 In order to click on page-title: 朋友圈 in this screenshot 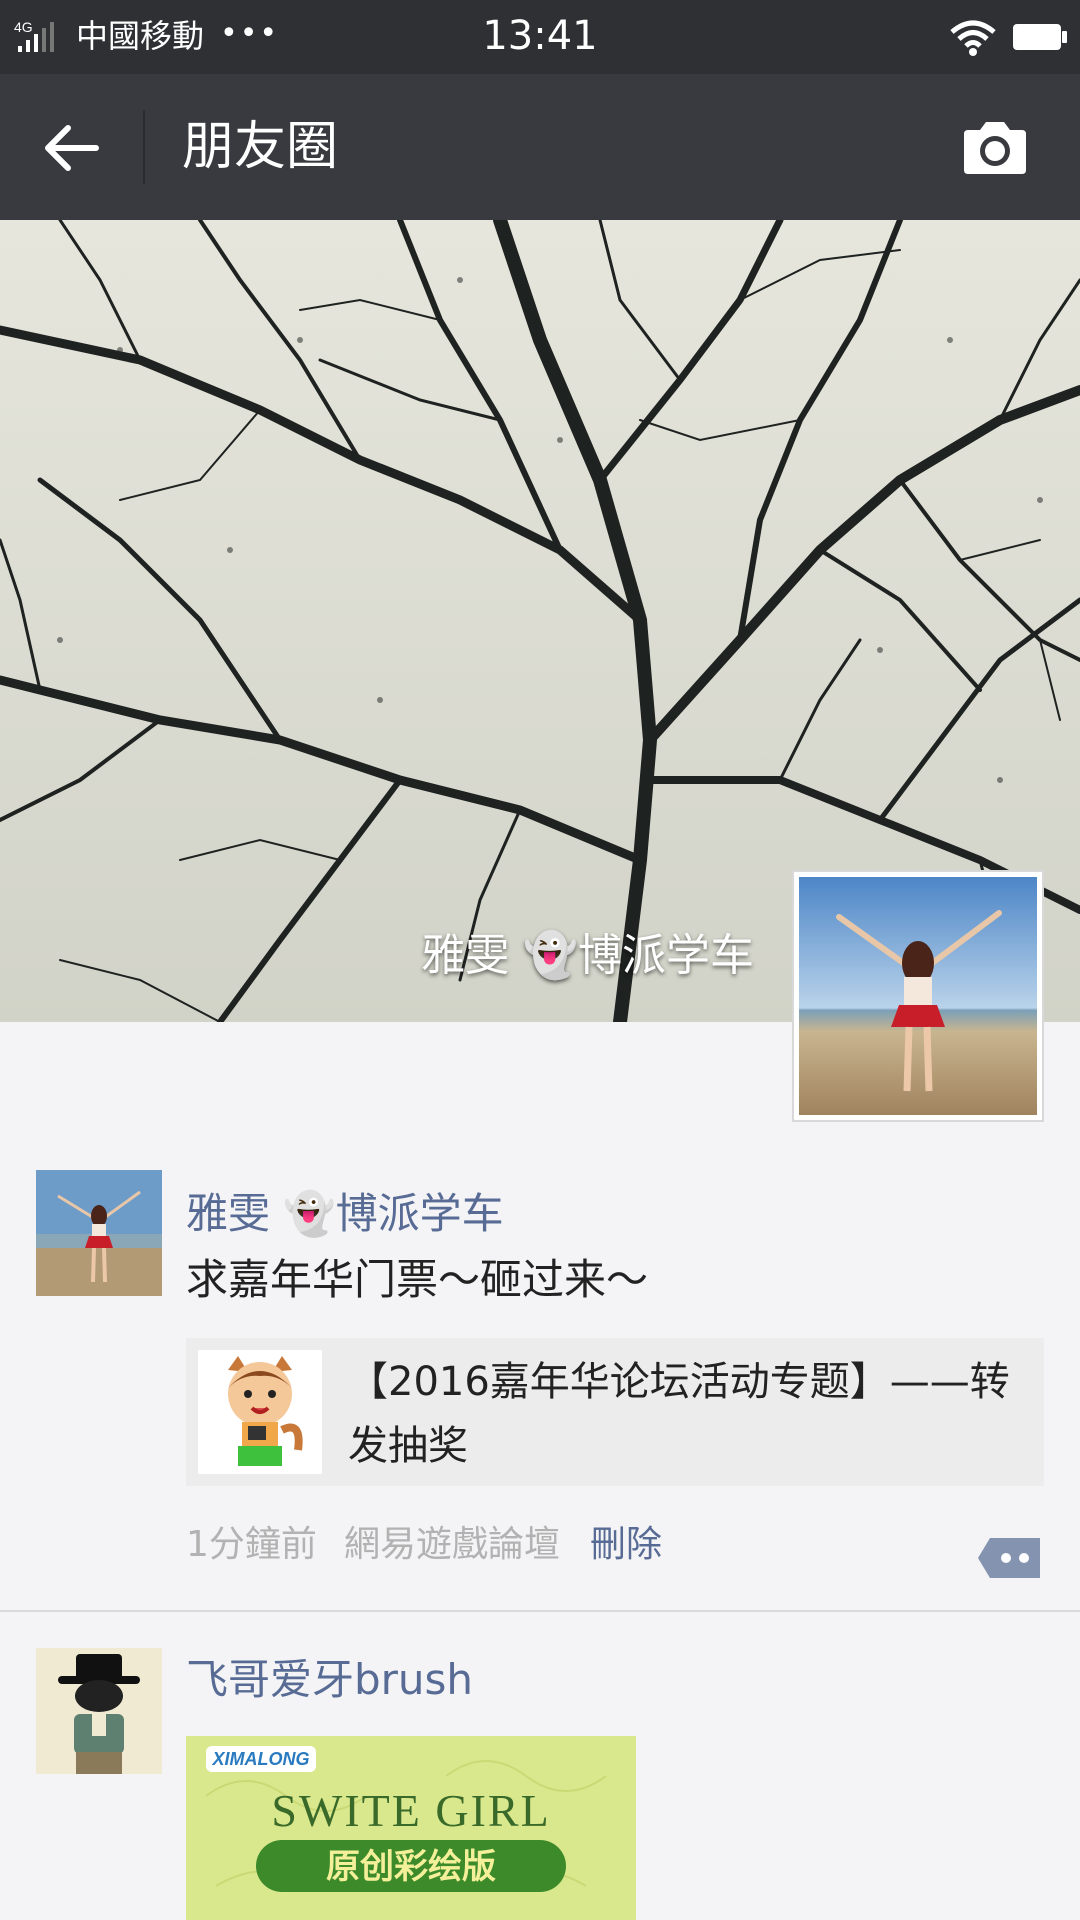, I will do `click(260, 147)`.